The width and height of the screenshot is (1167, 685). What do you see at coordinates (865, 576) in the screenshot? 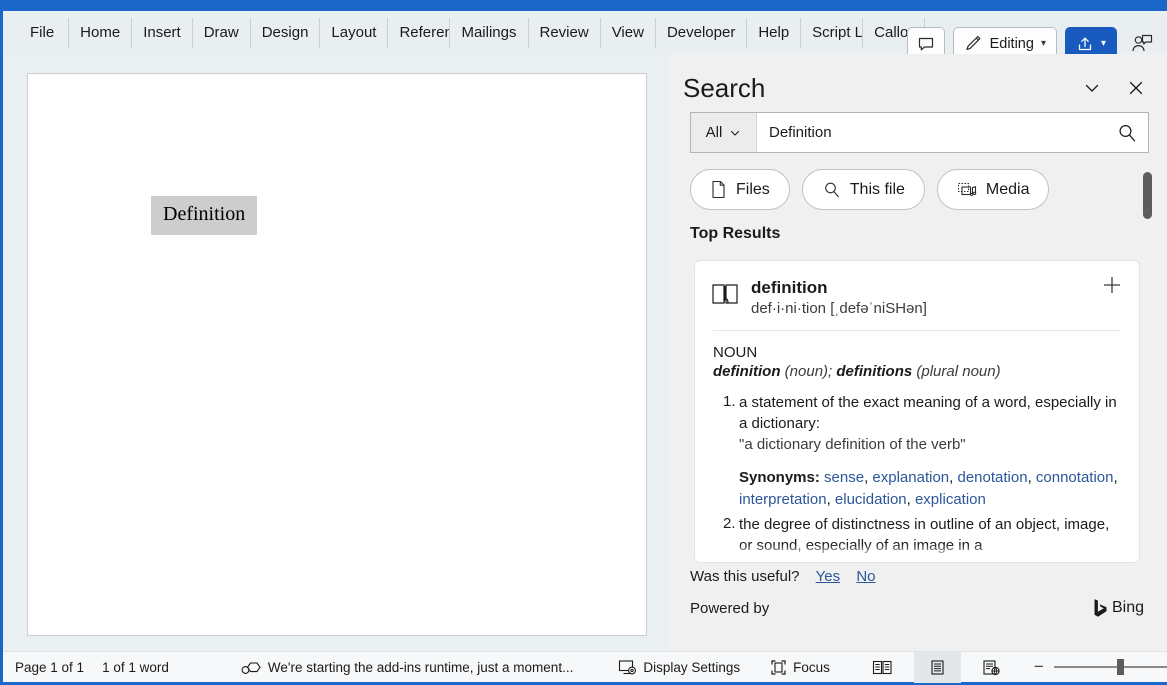
I see `feedback-no-link: No` at bounding box center [865, 576].